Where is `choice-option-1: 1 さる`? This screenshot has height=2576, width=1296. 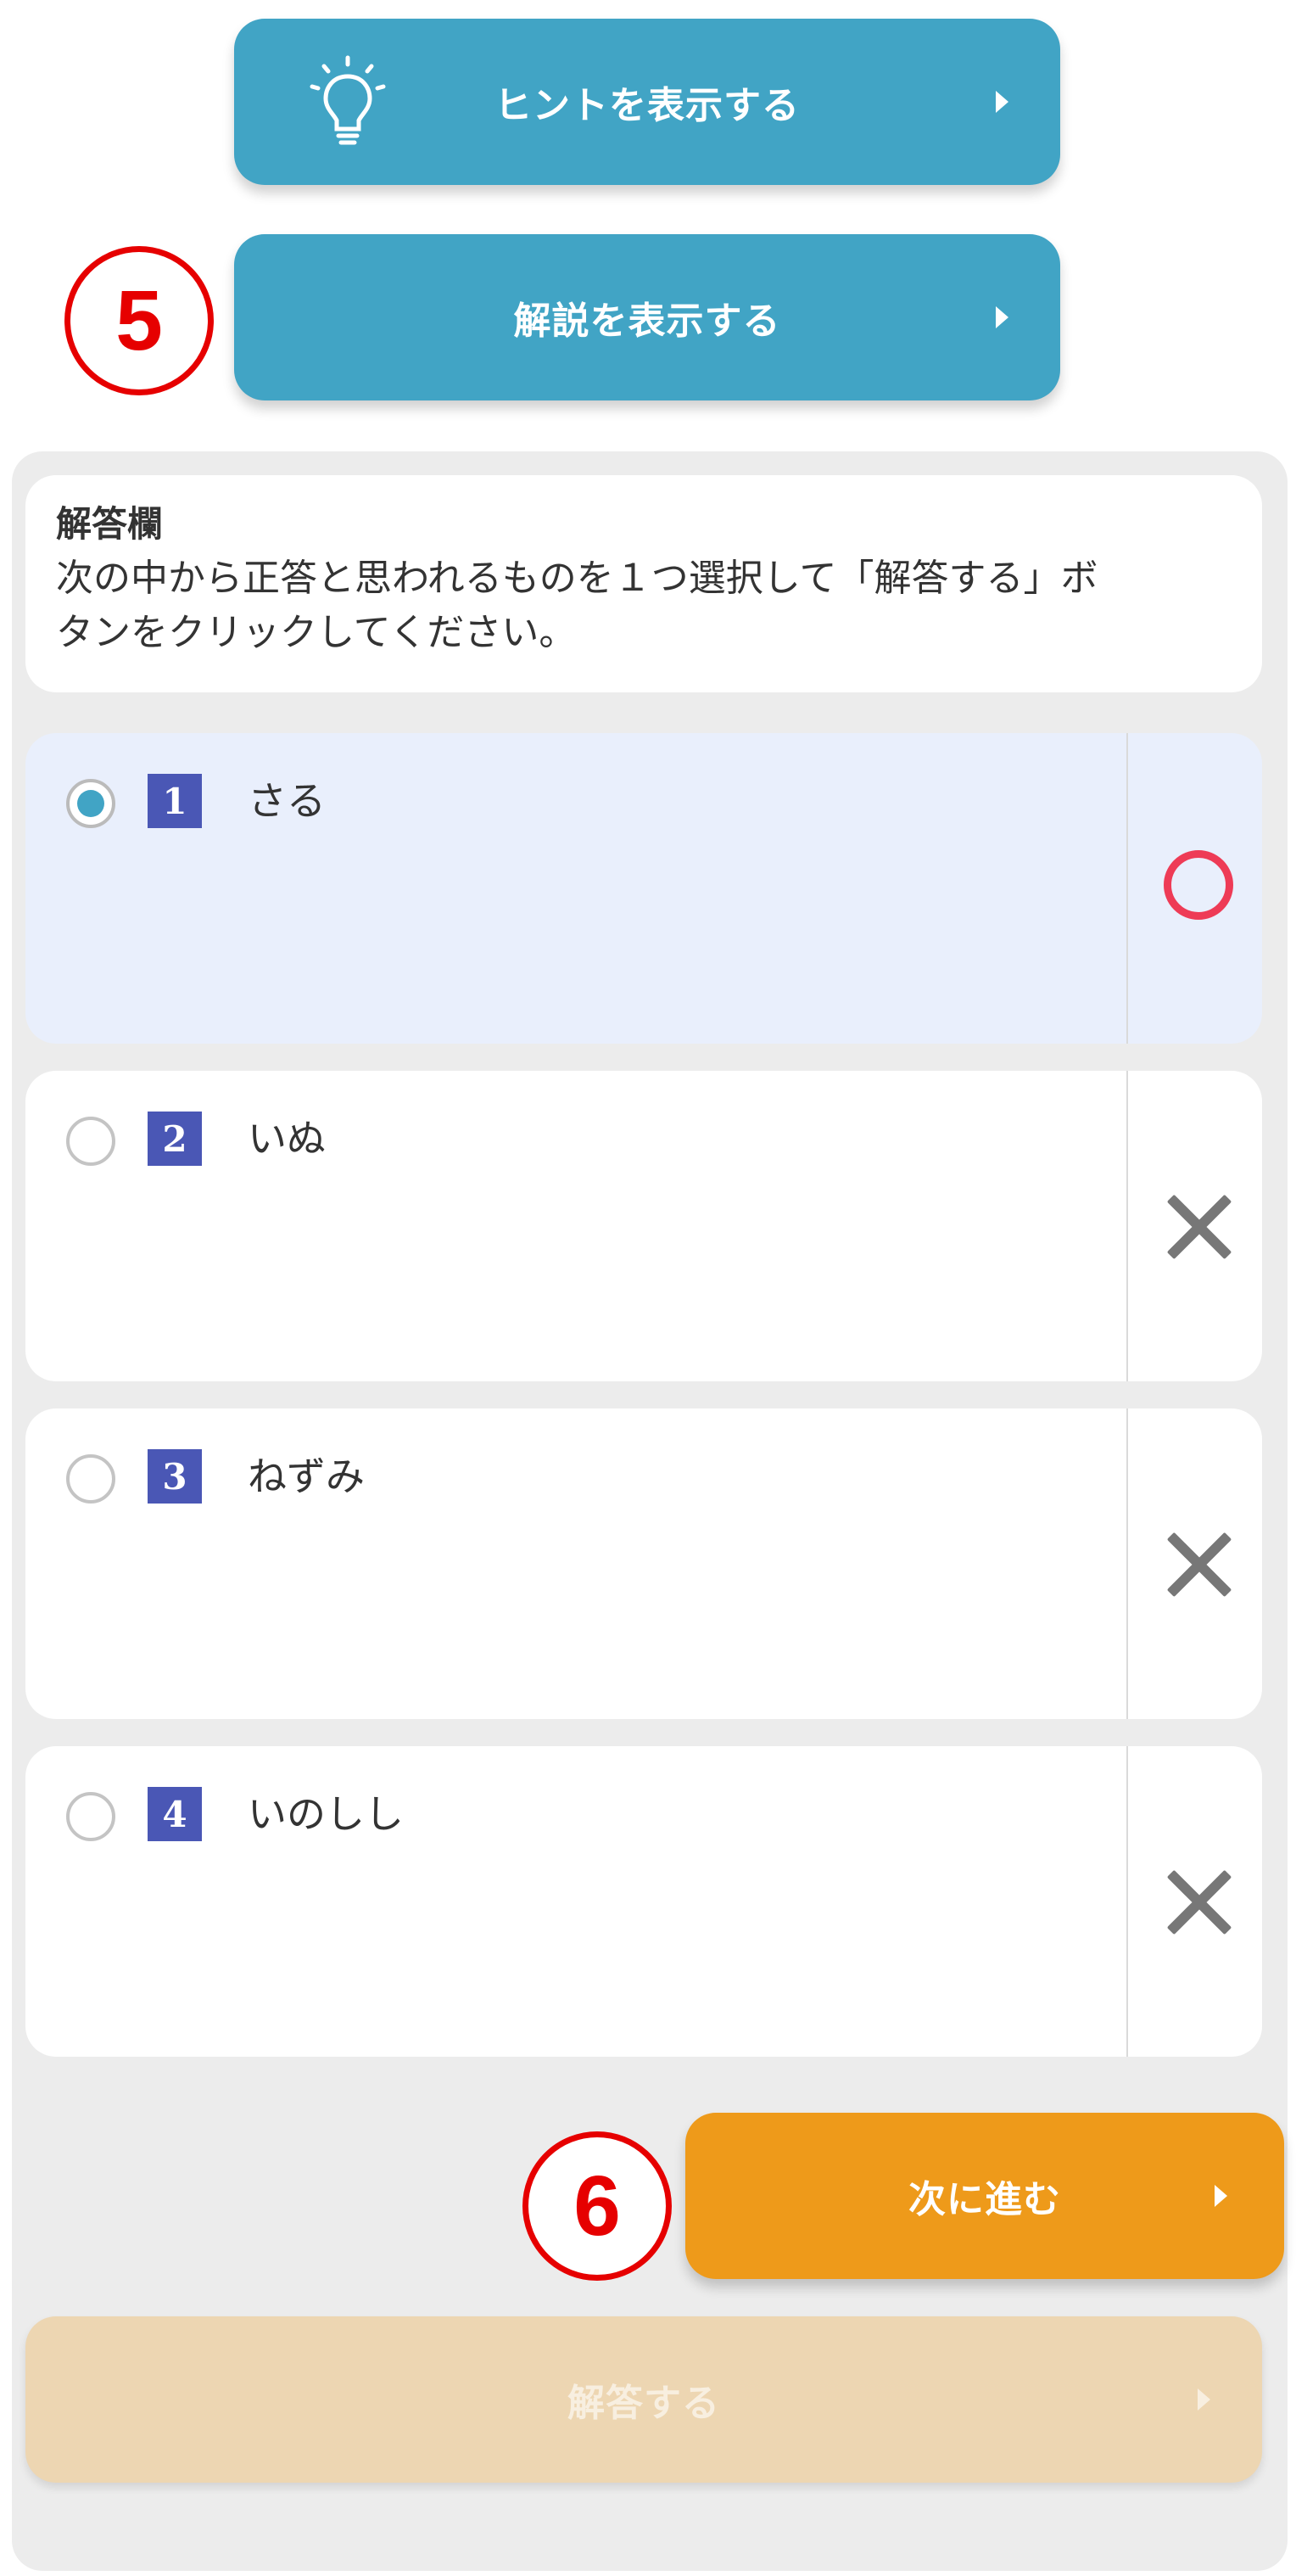
choice-option-1: 1 さる is located at coordinates (643, 888).